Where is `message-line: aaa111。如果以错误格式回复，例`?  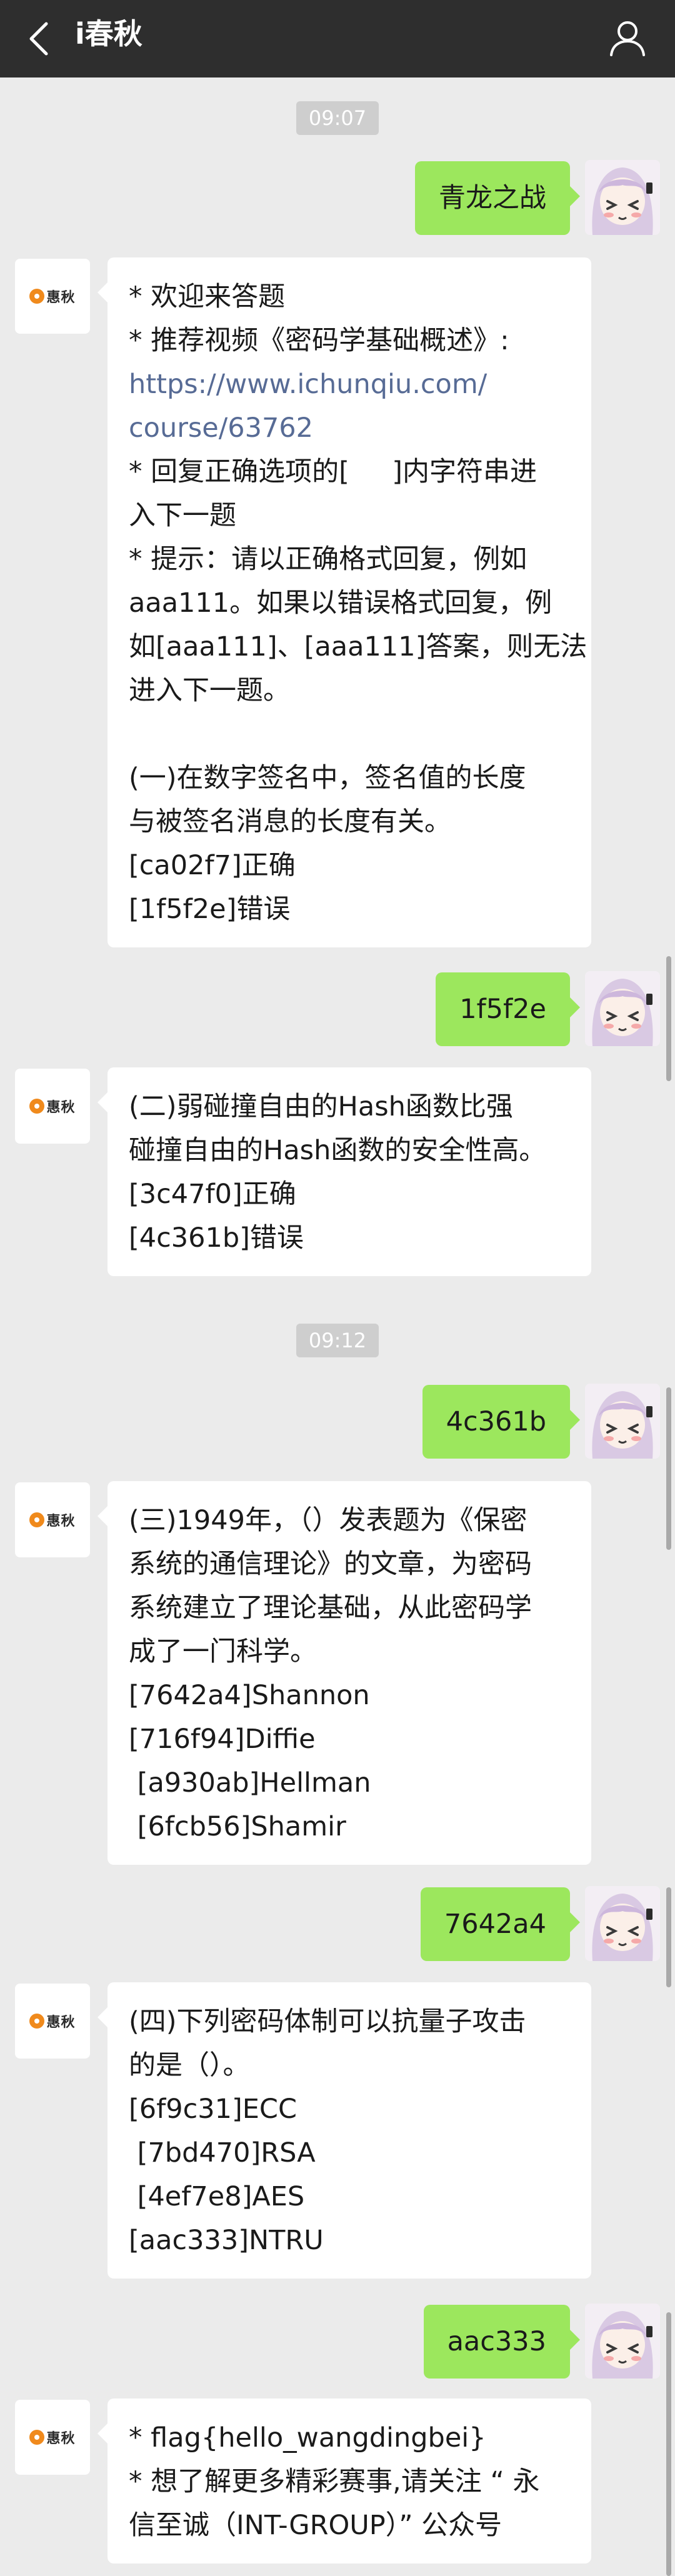 message-line: aaa111。如果以错误格式回复，例 is located at coordinates (341, 603).